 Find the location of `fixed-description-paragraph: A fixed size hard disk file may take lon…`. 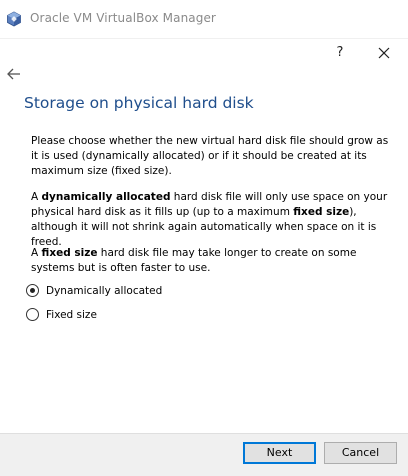

fixed-description-paragraph: A fixed size hard disk file may take lon… is located at coordinates (212, 261).